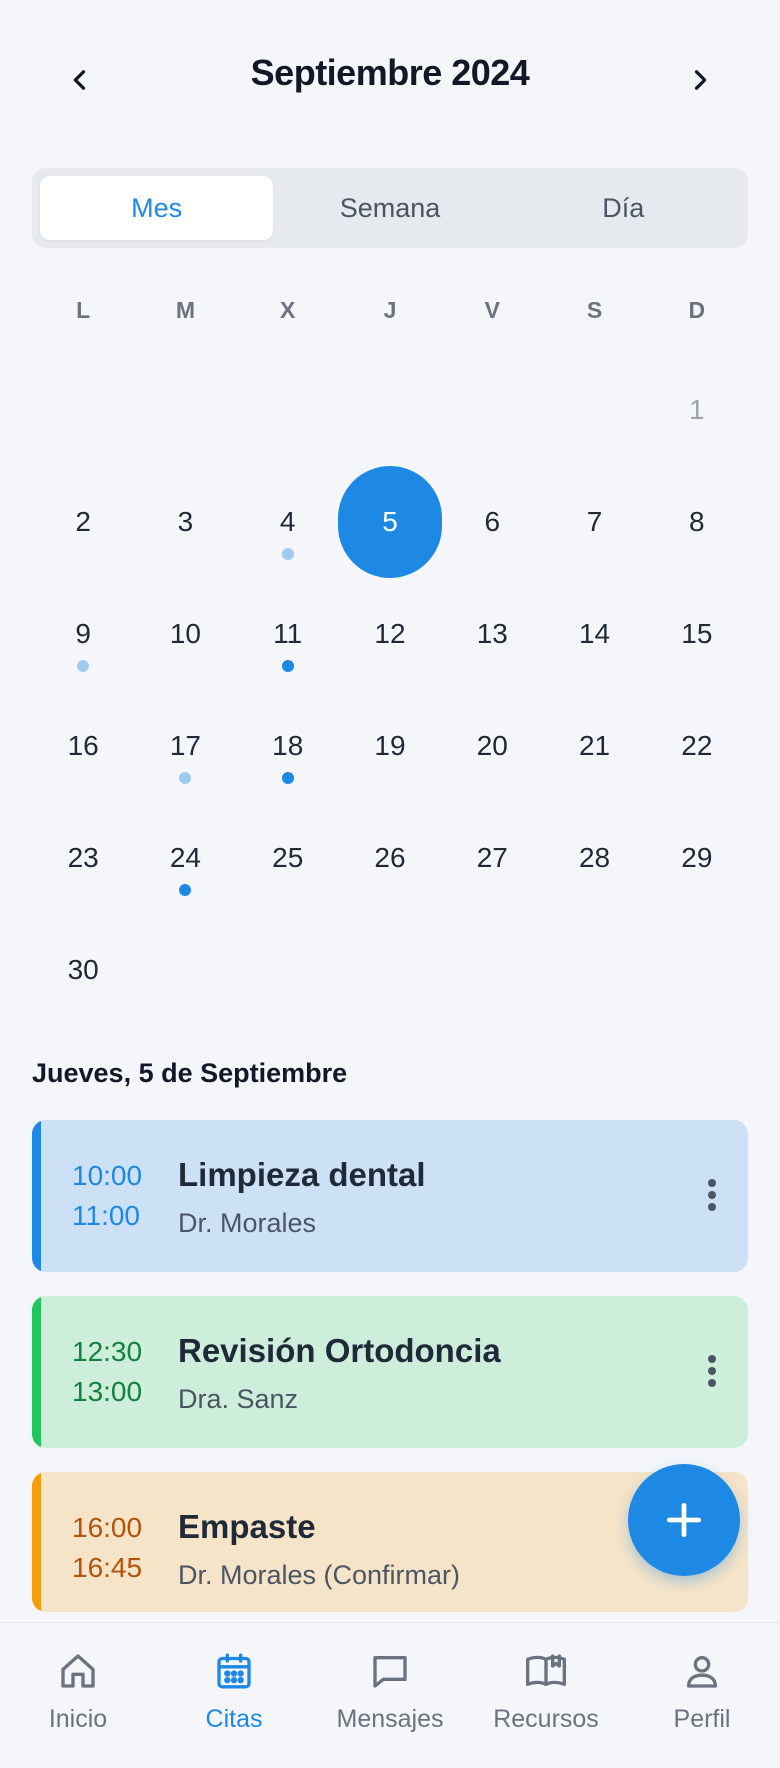  I want to click on calendar-day: 28, so click(594, 858).